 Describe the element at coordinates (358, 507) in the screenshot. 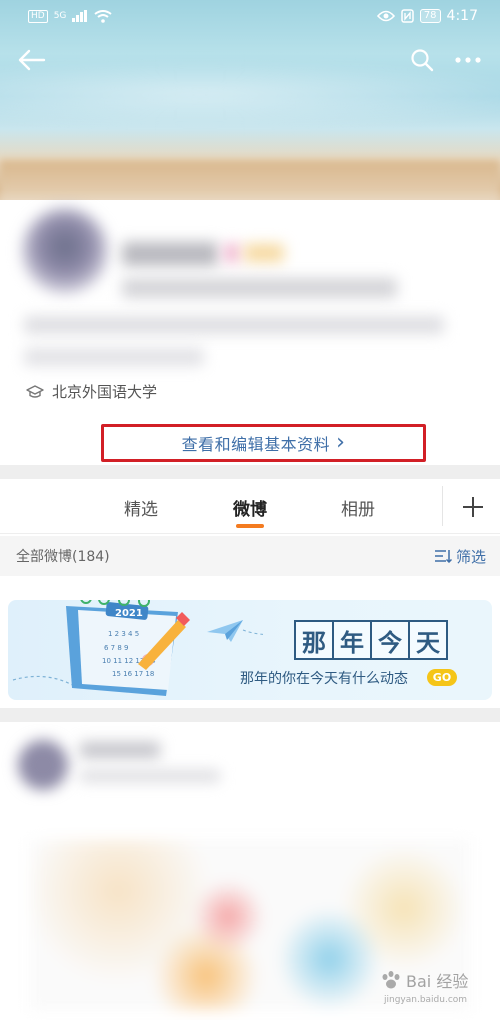

I see `tab-album: 相册` at that location.